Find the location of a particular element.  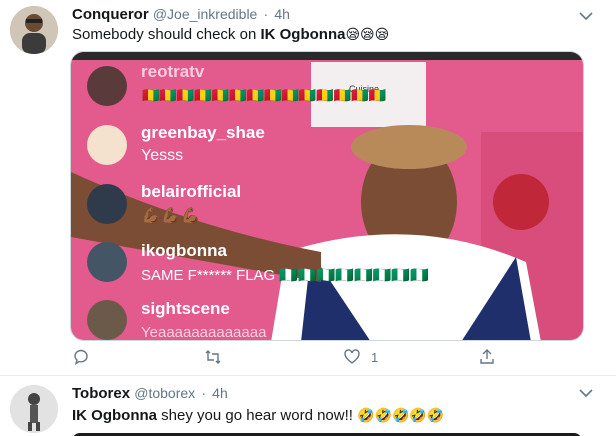

display-name: Conqueror is located at coordinates (110, 14).